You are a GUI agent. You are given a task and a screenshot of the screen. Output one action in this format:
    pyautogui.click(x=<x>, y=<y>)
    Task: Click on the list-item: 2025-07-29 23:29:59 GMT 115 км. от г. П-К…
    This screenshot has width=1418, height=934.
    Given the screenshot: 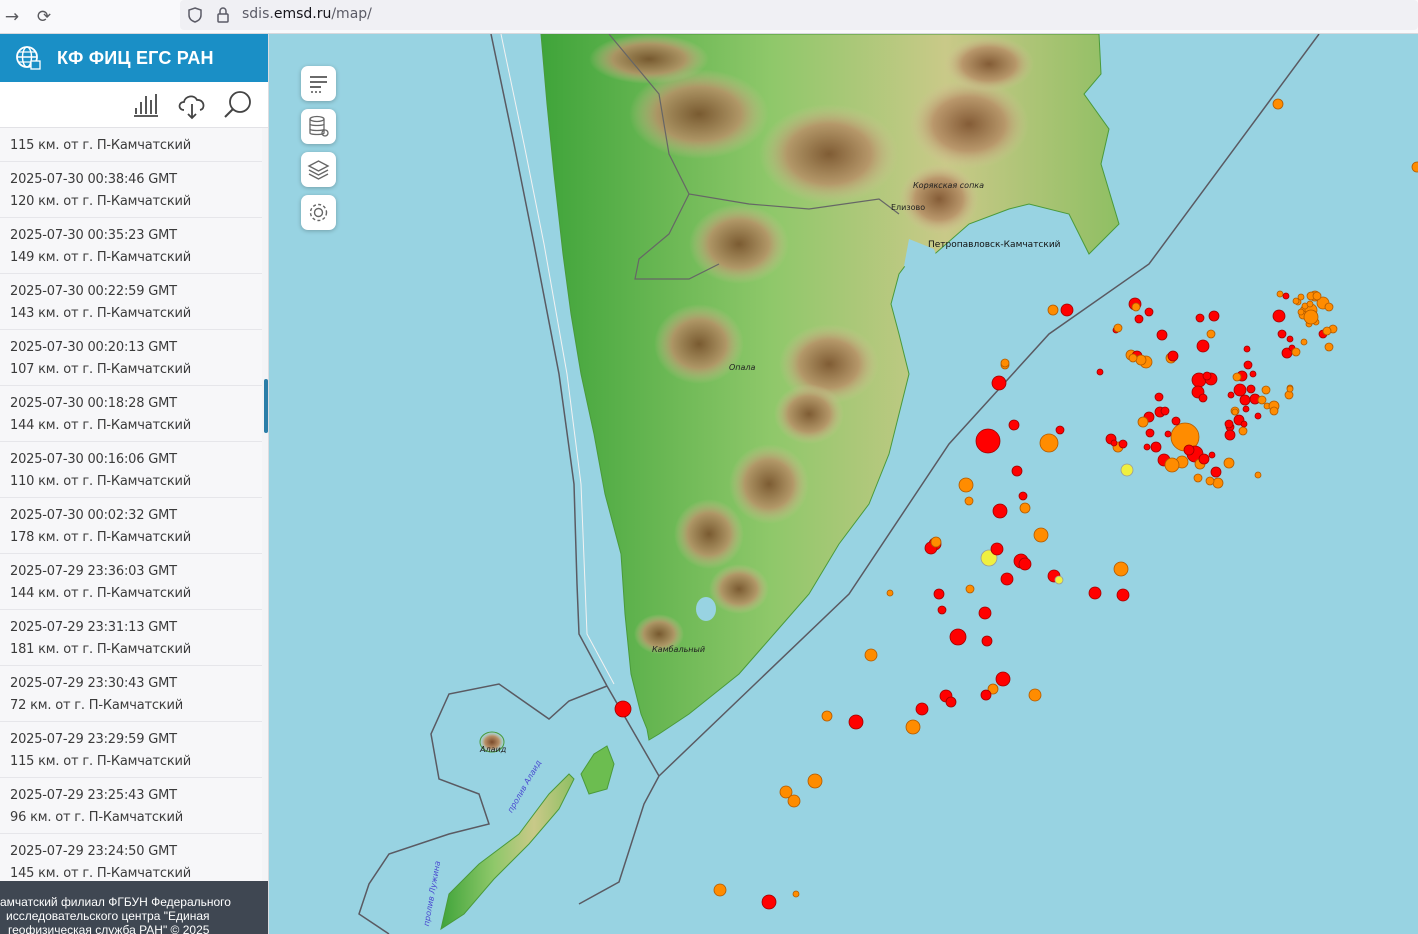 What is the action you would take?
    pyautogui.click(x=131, y=750)
    